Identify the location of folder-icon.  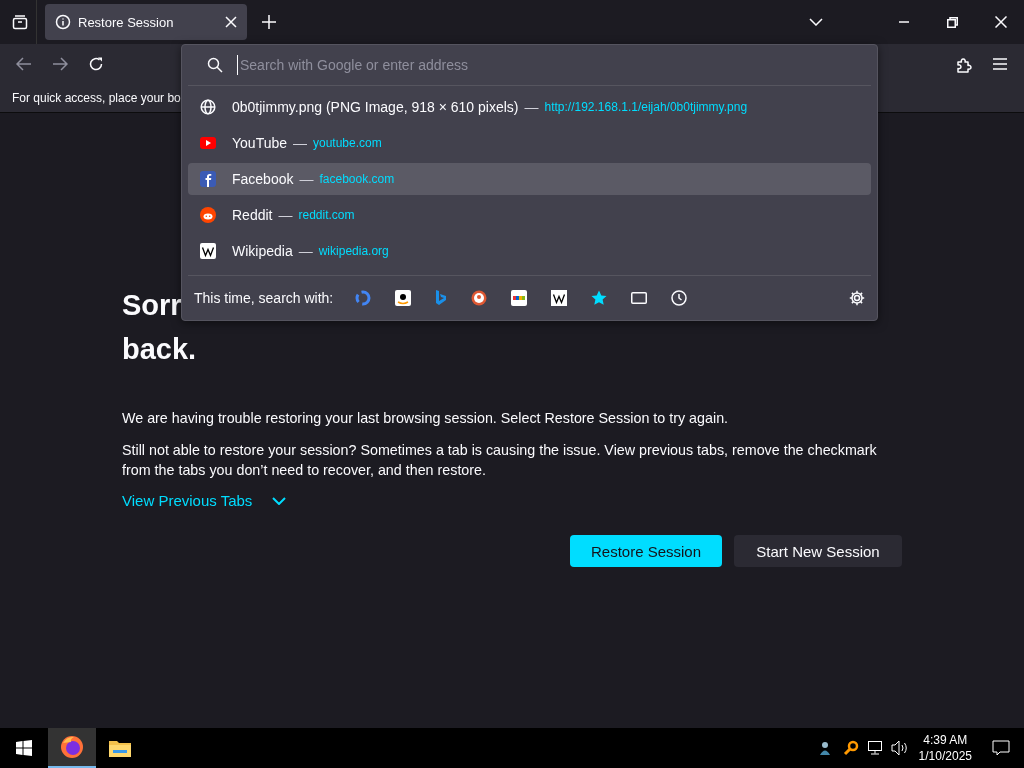
(120, 748).